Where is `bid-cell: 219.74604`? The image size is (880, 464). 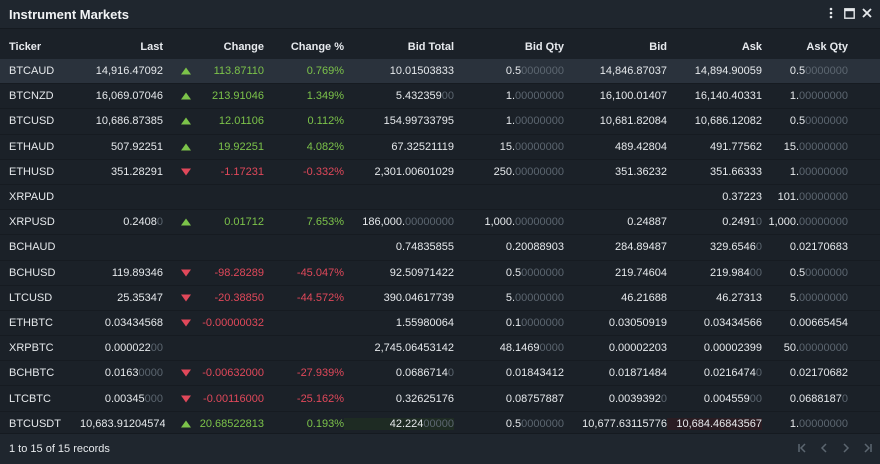
bid-cell: 219.74604 is located at coordinates (615, 273).